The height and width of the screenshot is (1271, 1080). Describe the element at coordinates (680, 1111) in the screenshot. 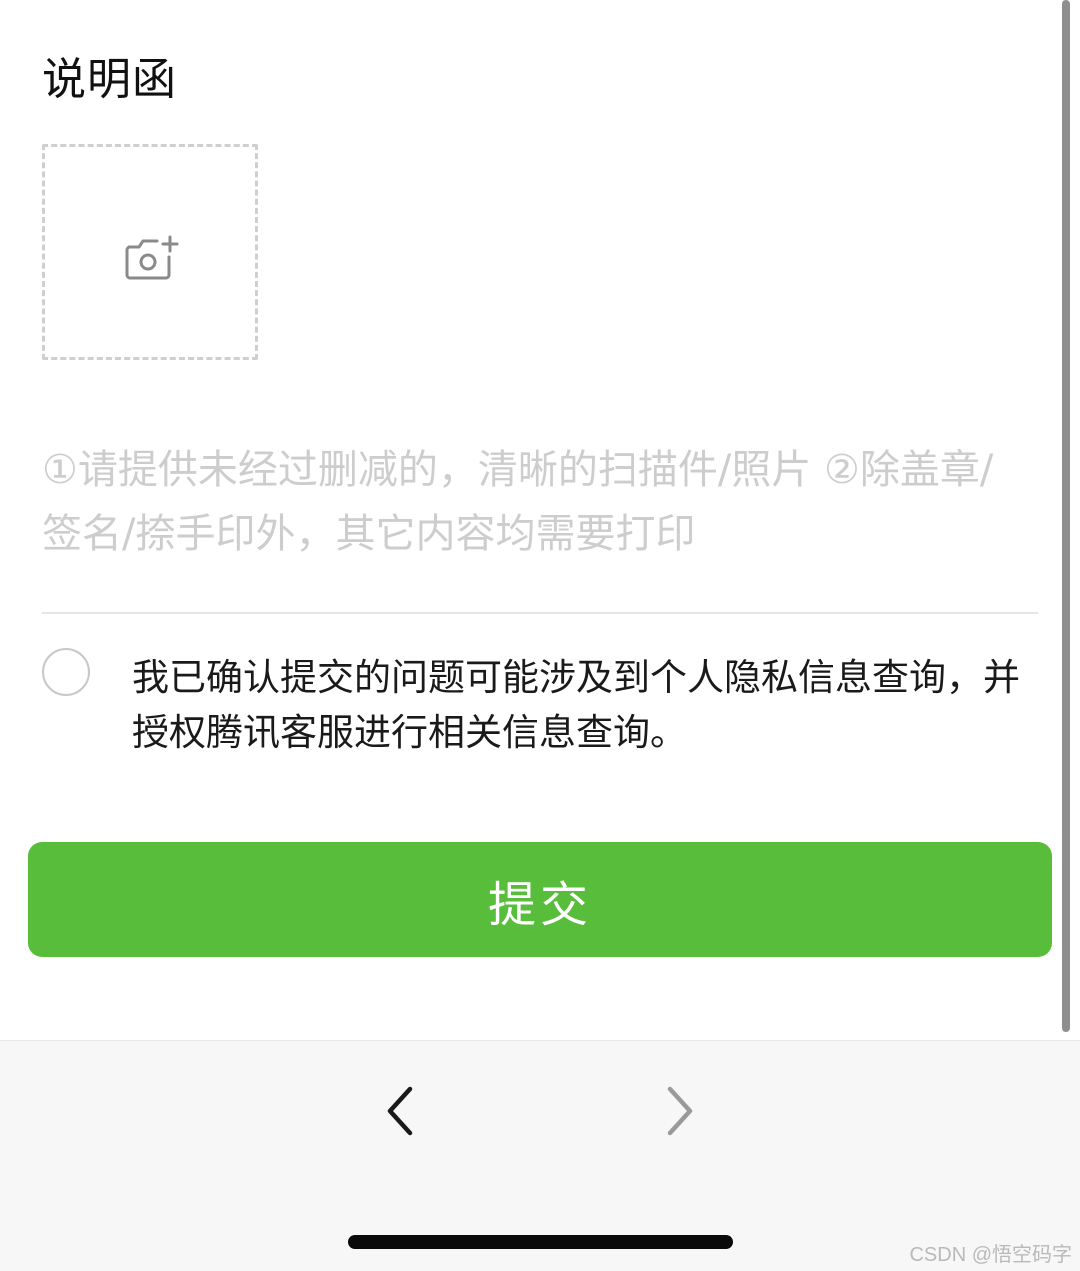

I see `chevron-right-icon` at that location.